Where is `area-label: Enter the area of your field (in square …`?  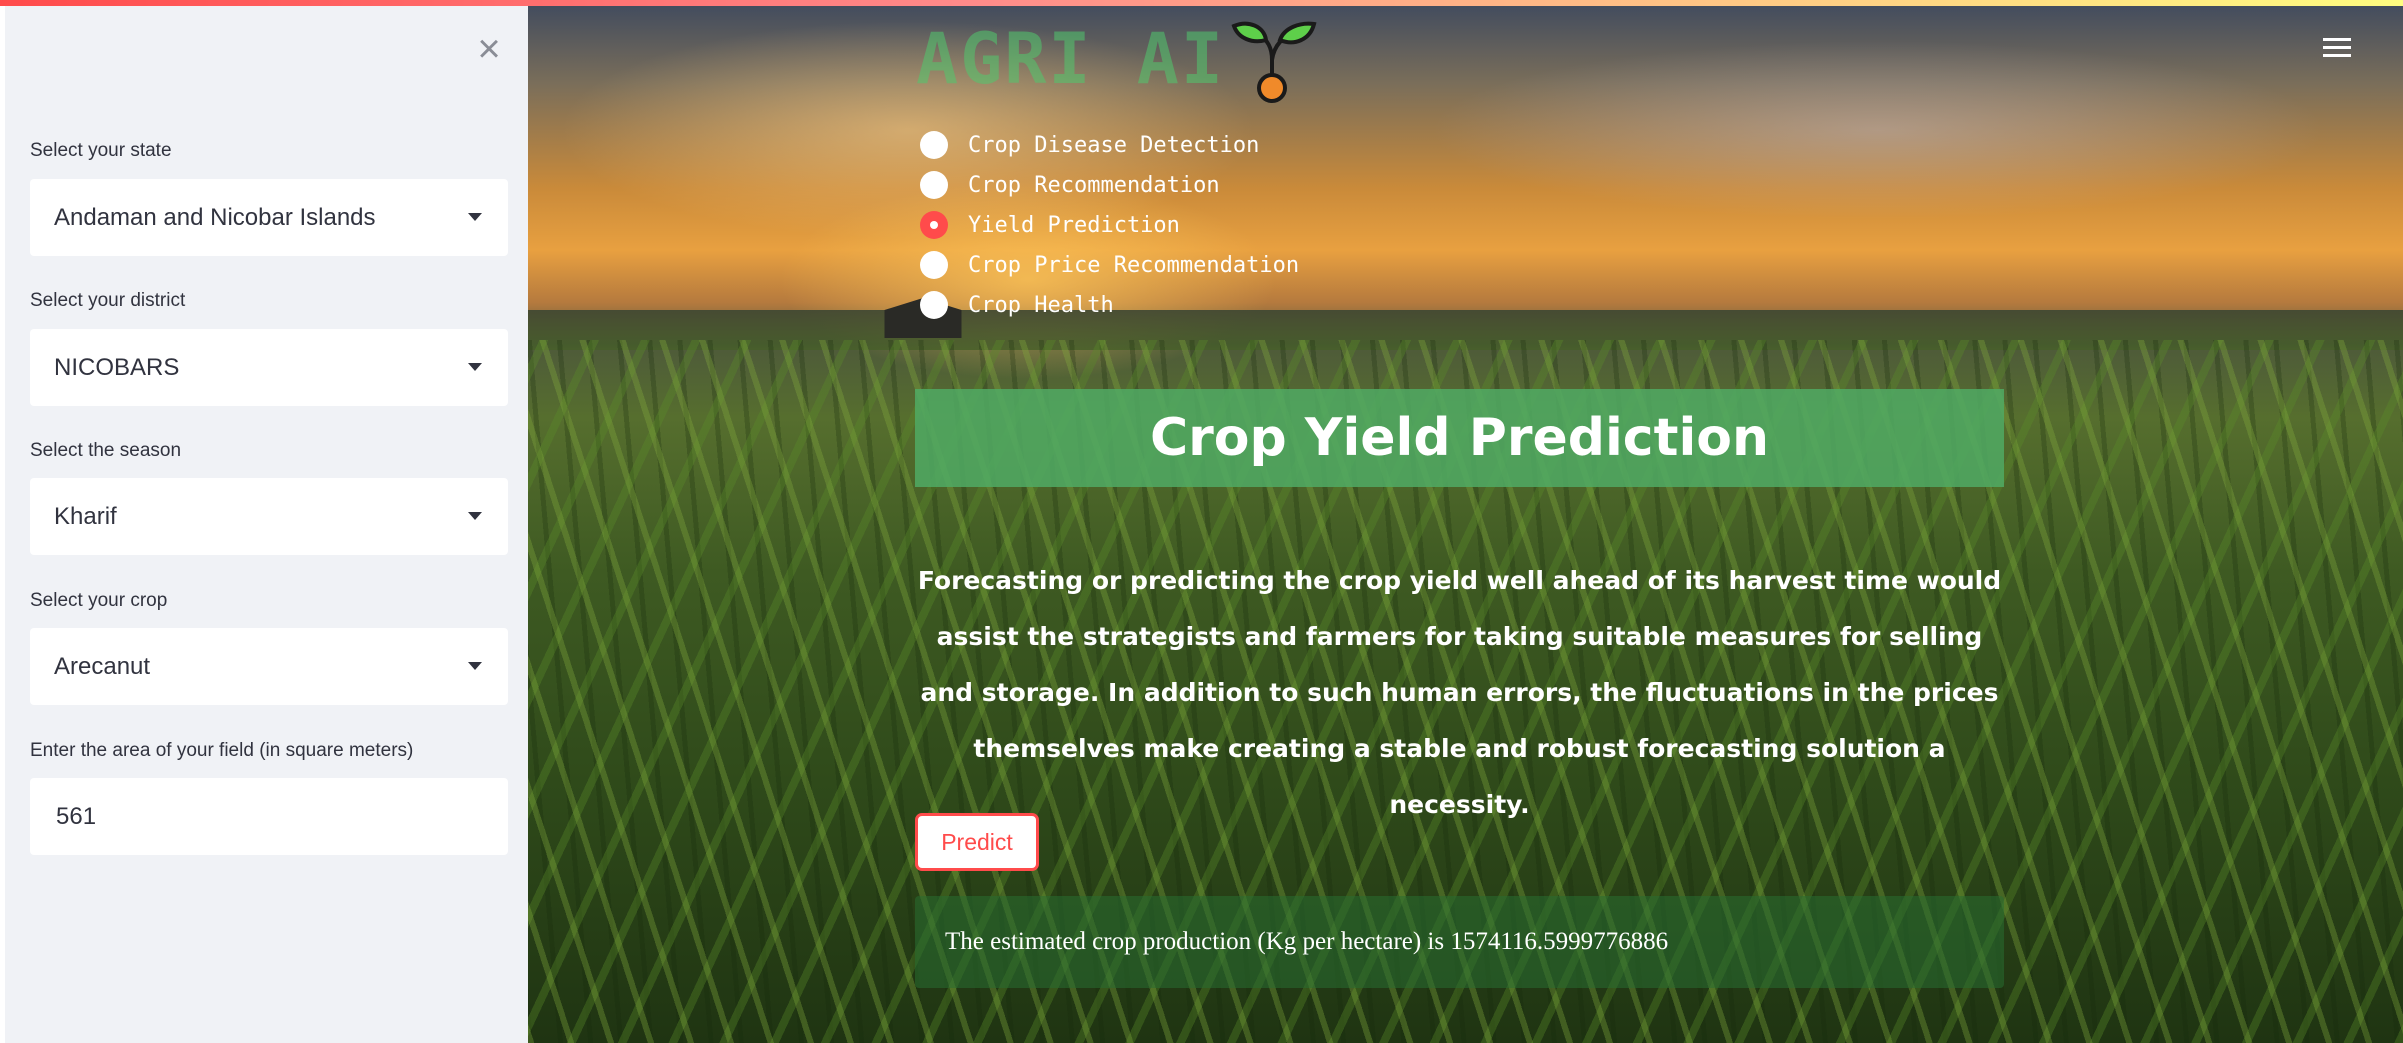 area-label: Enter the area of your field (in square … is located at coordinates (222, 750).